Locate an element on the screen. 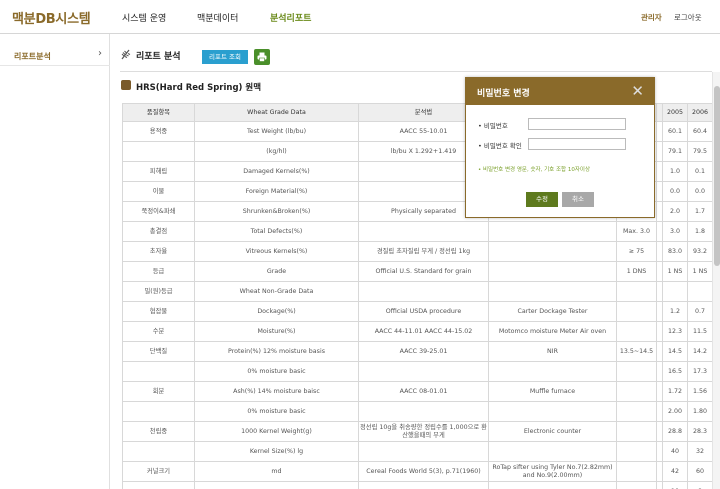 This screenshot has height=489, width=720. modify-button: 수정 is located at coordinates (542, 199).